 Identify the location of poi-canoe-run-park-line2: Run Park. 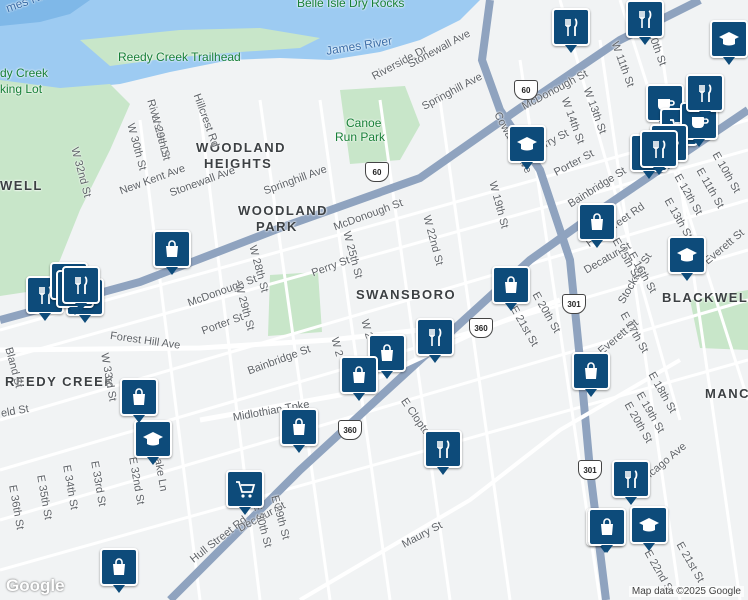
(360, 137).